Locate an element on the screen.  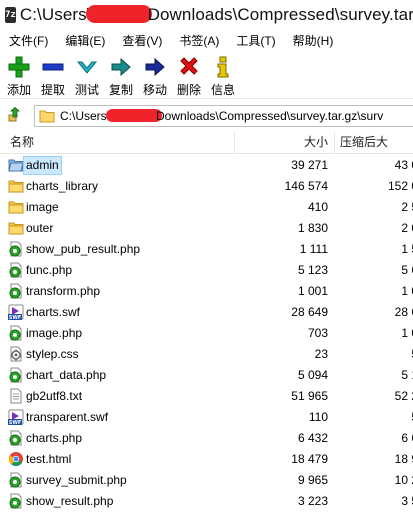
menu-tools: 工具(T) is located at coordinates (255, 40).